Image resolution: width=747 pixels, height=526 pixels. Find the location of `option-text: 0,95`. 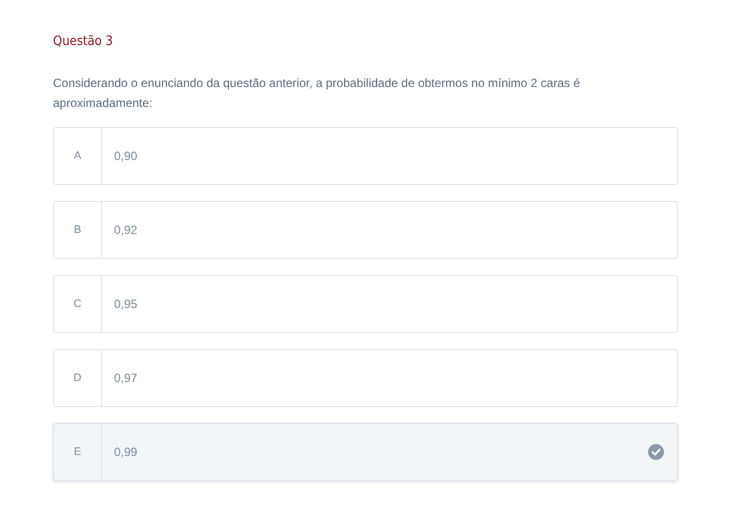

option-text: 0,95 is located at coordinates (126, 304).